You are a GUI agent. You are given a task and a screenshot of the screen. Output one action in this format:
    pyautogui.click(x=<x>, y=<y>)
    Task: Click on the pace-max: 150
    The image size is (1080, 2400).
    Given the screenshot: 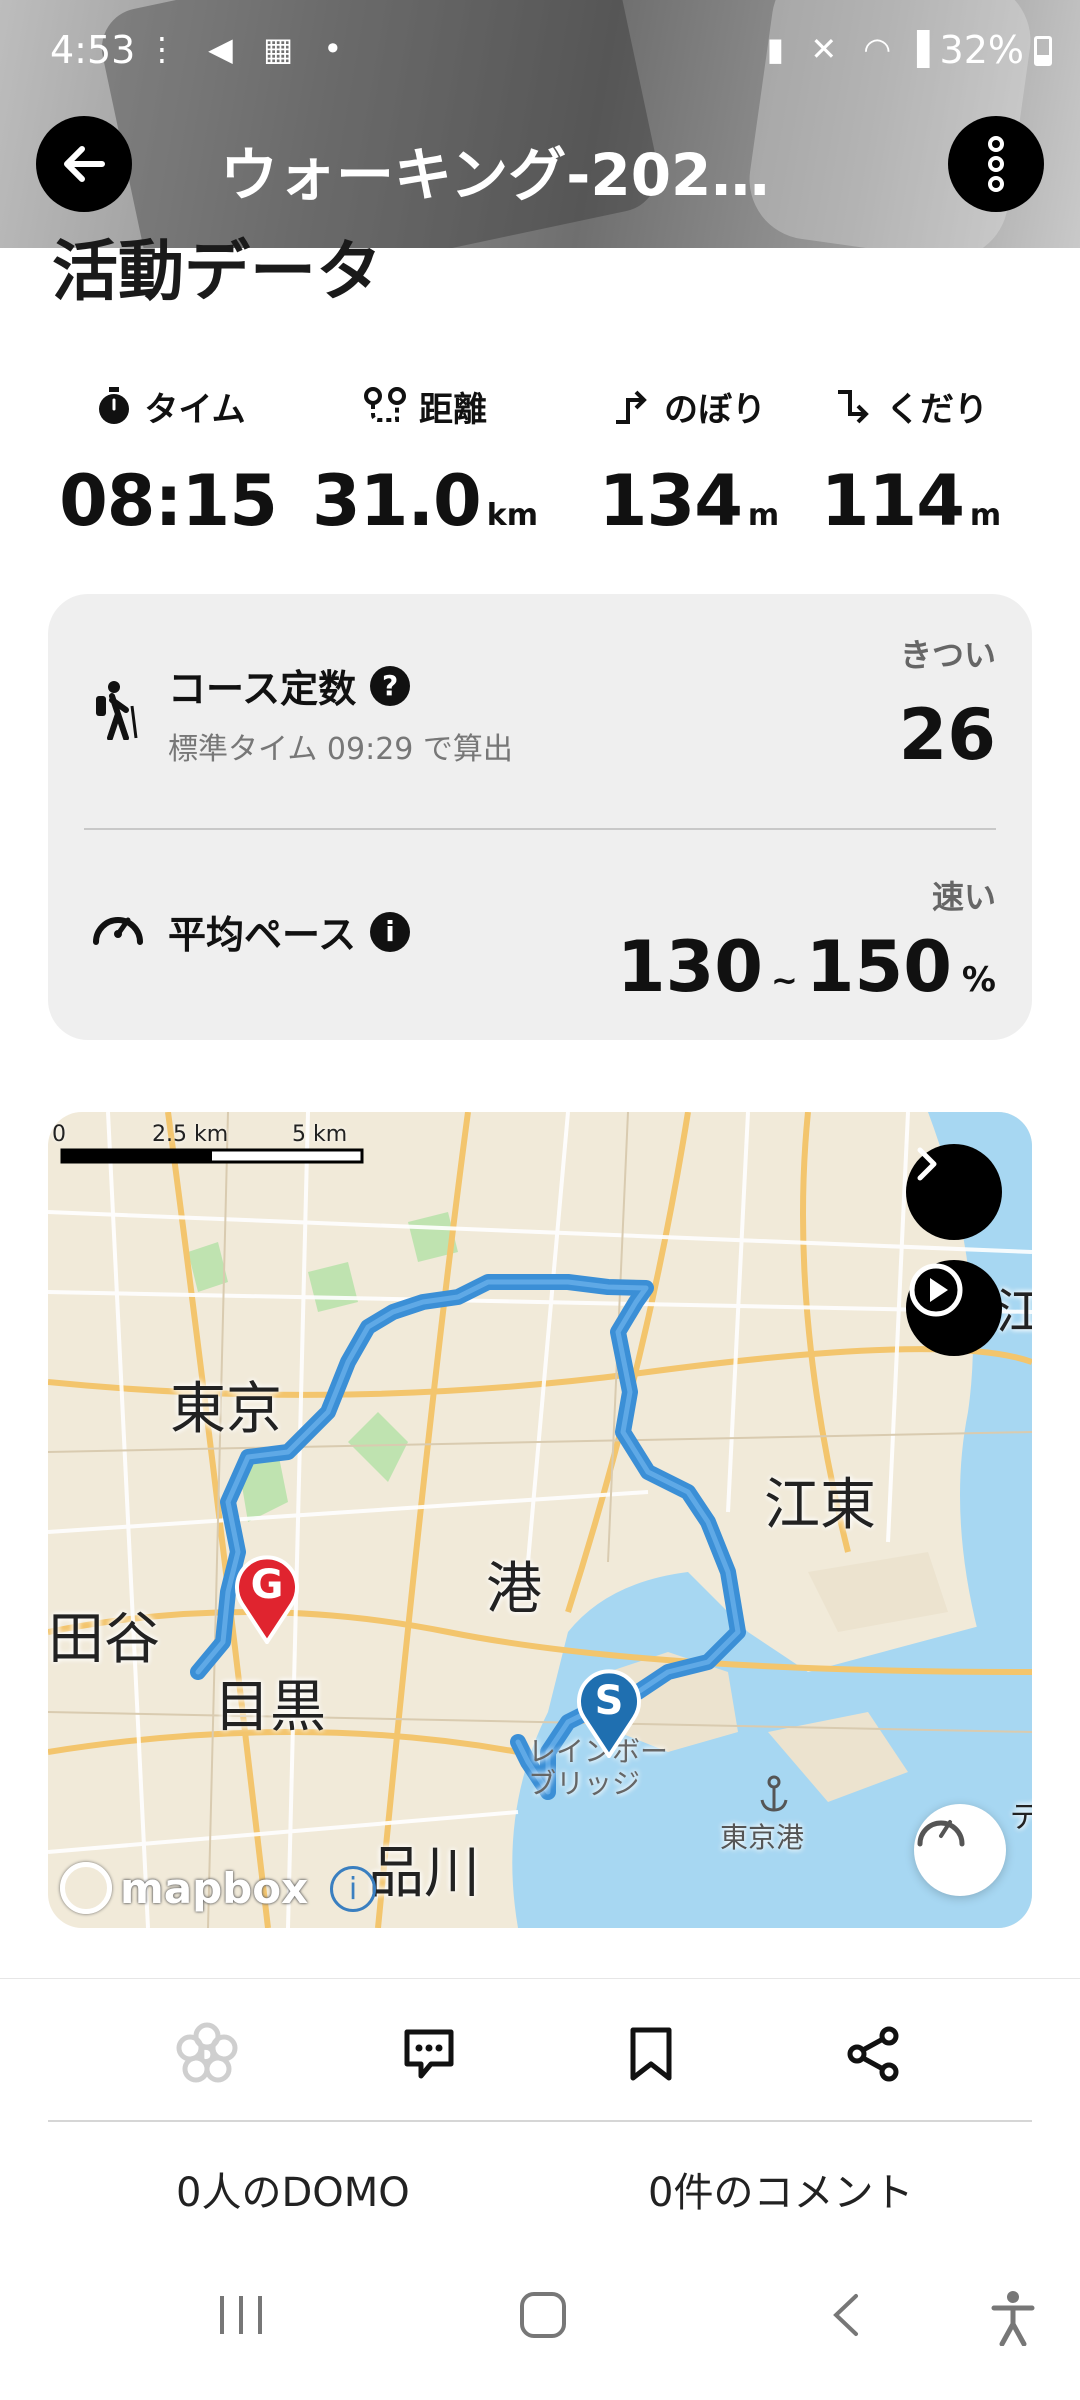 What is the action you would take?
    pyautogui.click(x=878, y=967)
    